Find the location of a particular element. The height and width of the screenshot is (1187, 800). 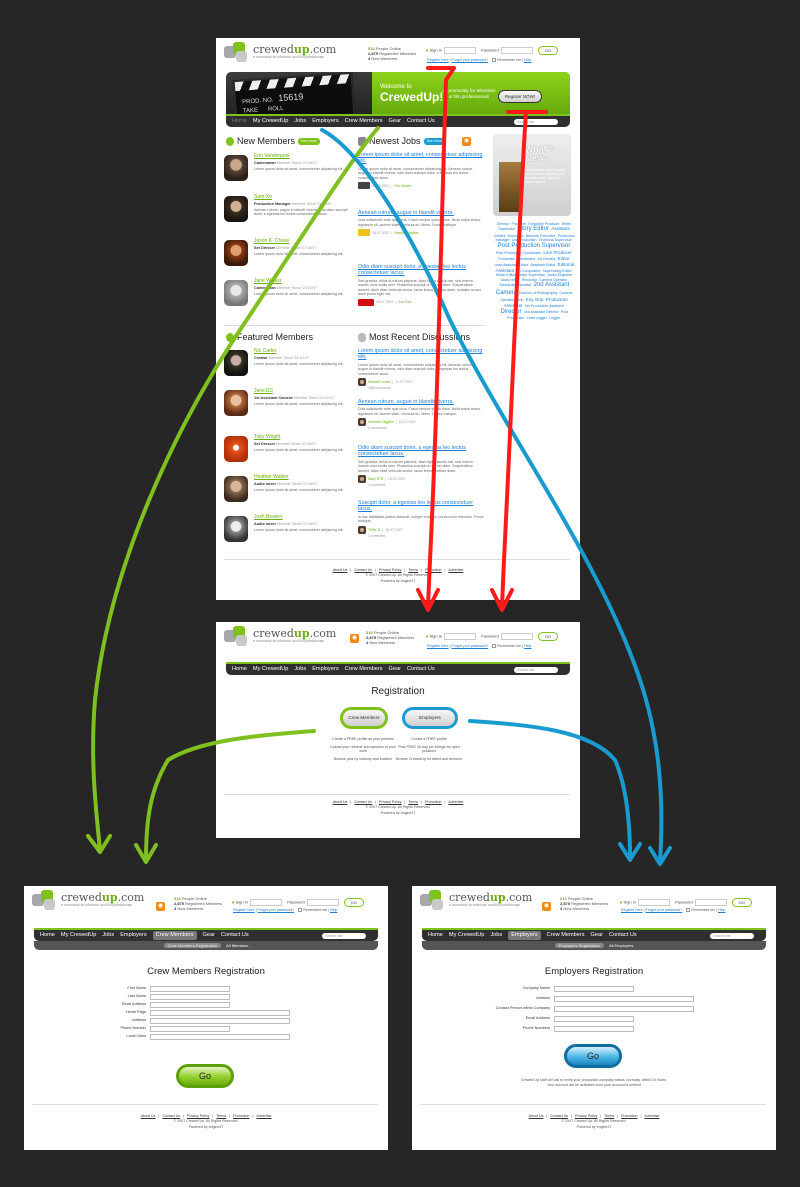

tag-link: 2D Compositor is located at coordinates (528, 271).